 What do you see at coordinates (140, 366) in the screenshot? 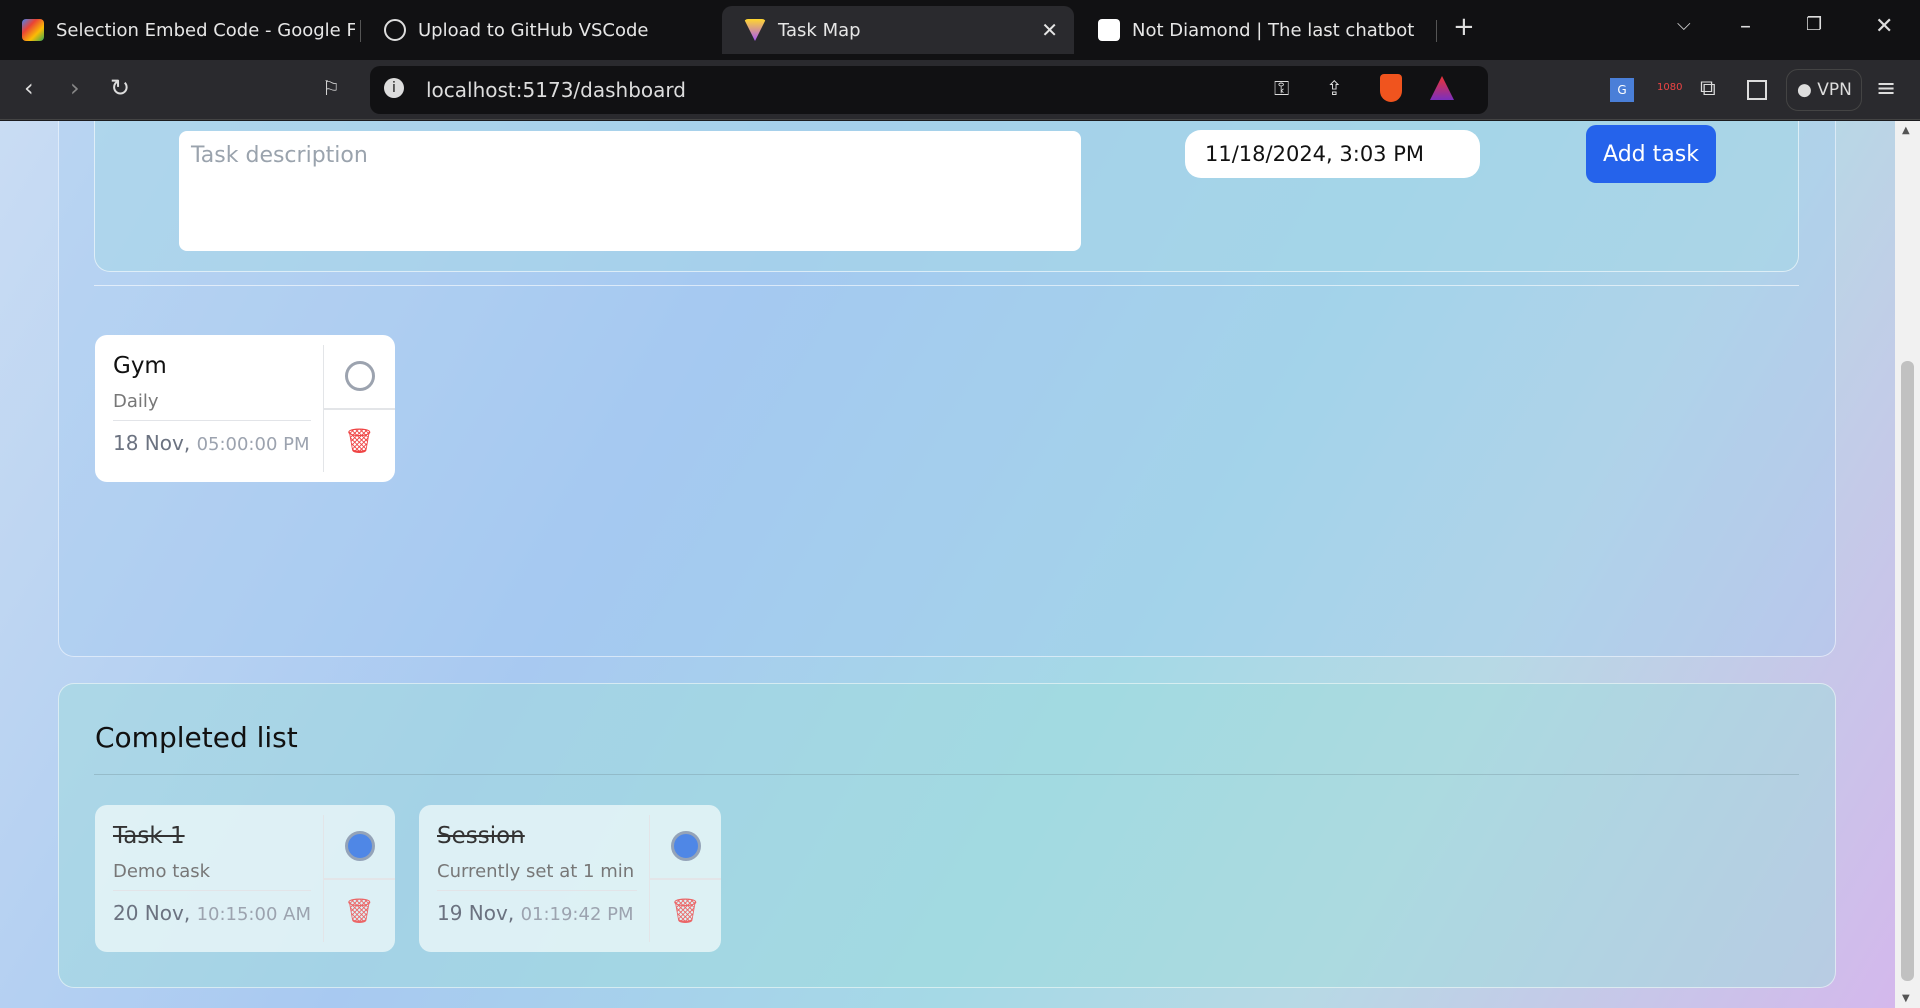
I see `task-title: Gym` at bounding box center [140, 366].